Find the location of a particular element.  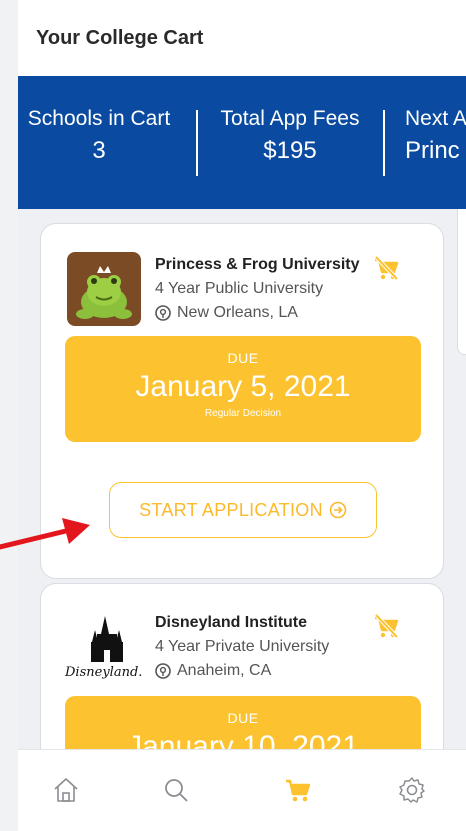

school-type: 4 Year Private University is located at coordinates (242, 646).